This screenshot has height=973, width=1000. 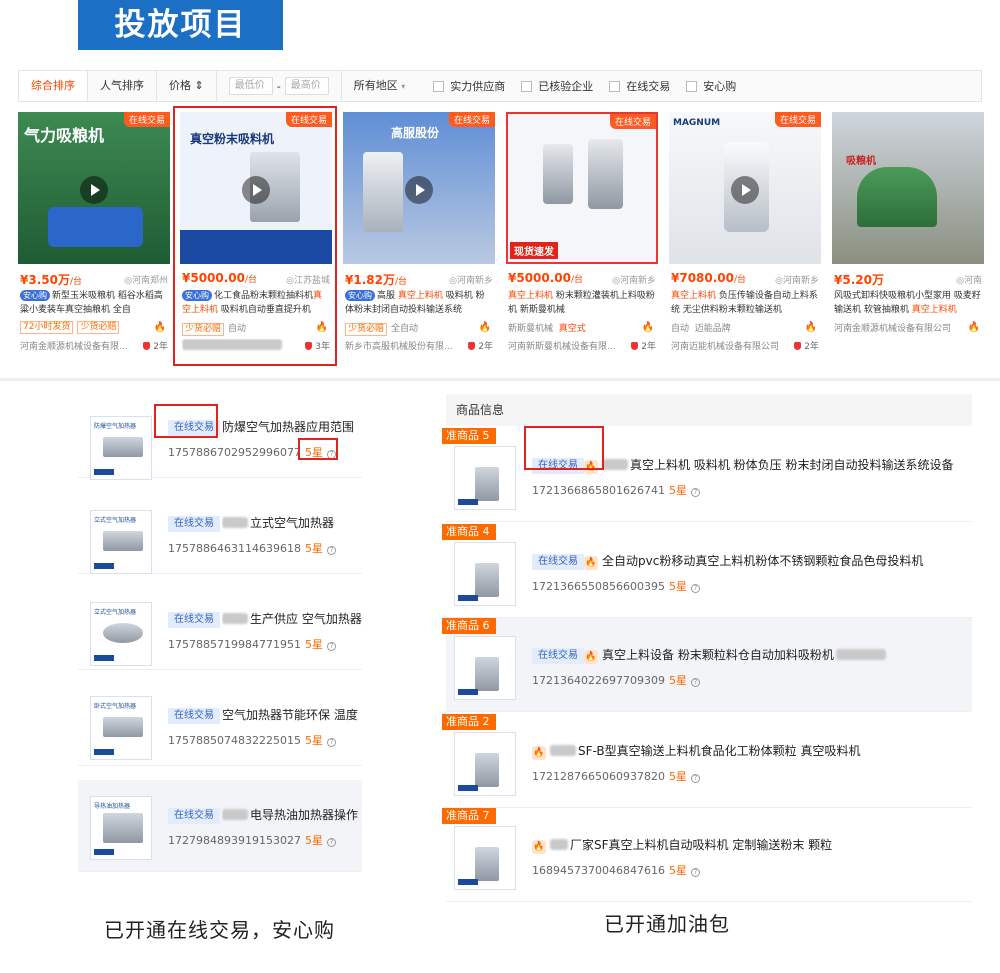 I want to click on item-title: 🔥 真空上料机 吸料机 粉体负压 粉末封闭自动投料输送系统设备, so click(x=778, y=465).